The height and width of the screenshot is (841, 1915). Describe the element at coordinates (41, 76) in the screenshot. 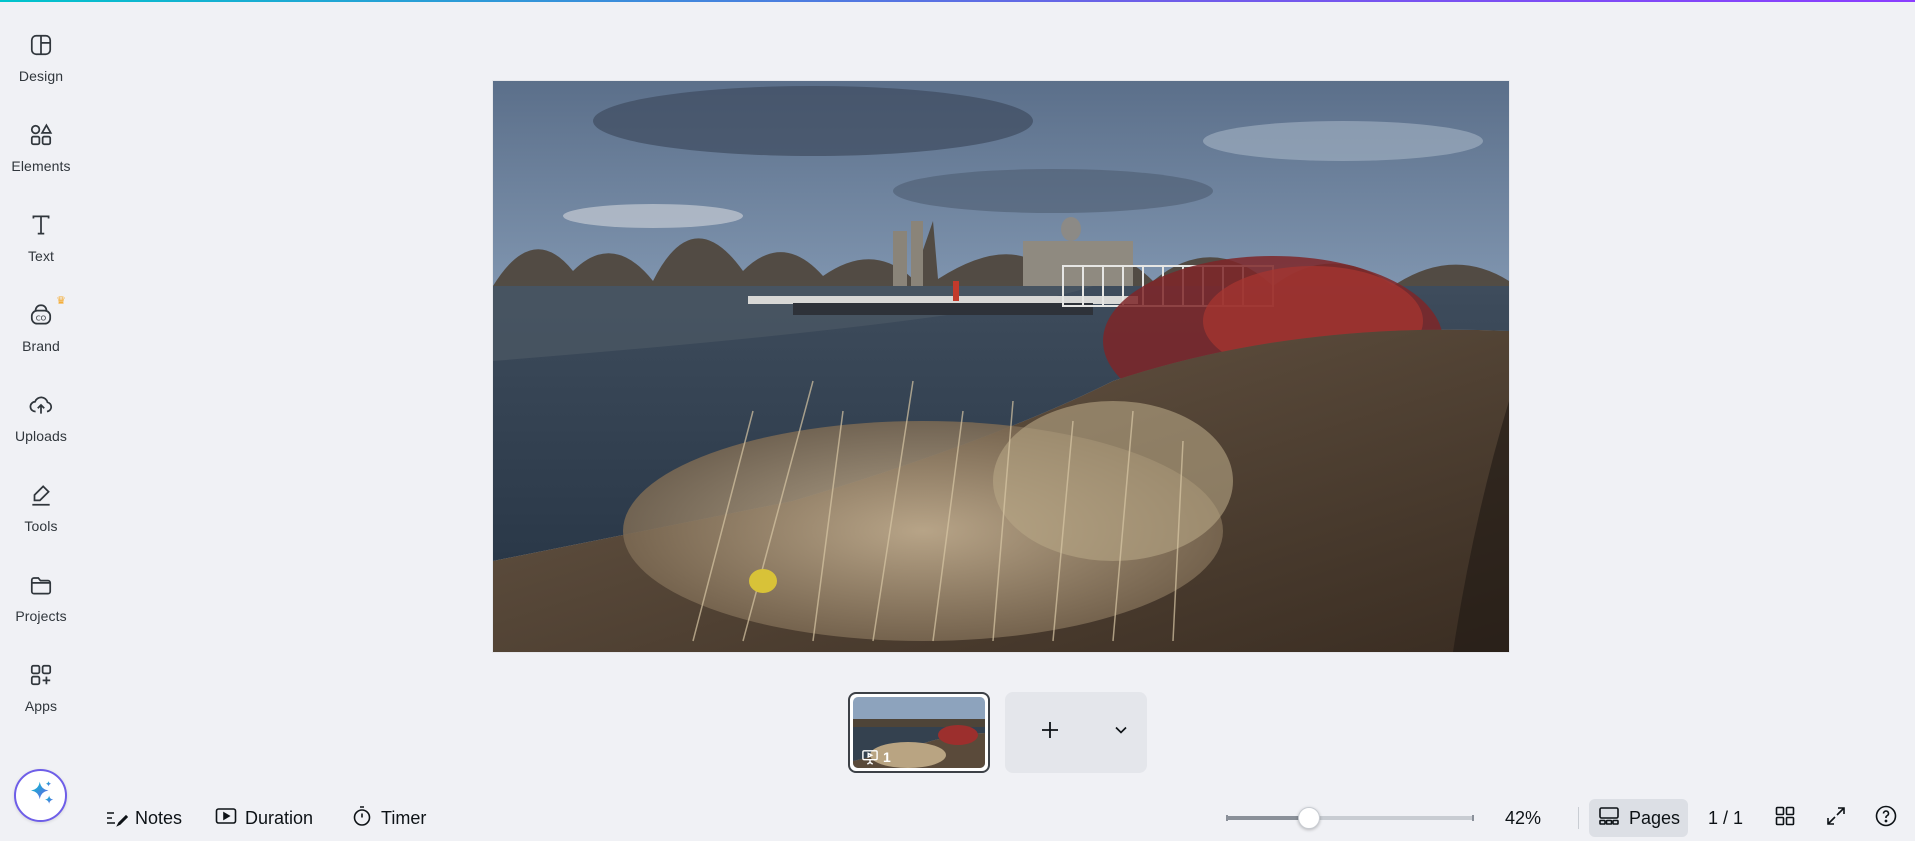

I see `sidebar-item-label: Design` at that location.